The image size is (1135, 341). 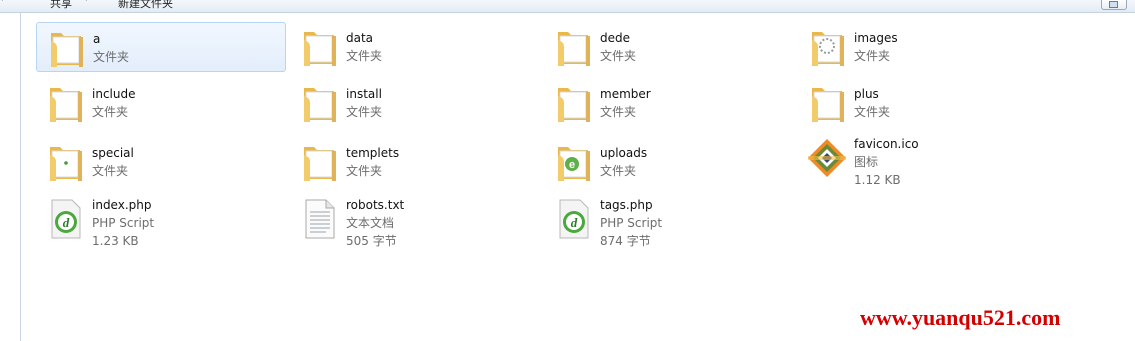 I want to click on breadcrumb-chevron-icon: ▾, so click(x=2, y=2).